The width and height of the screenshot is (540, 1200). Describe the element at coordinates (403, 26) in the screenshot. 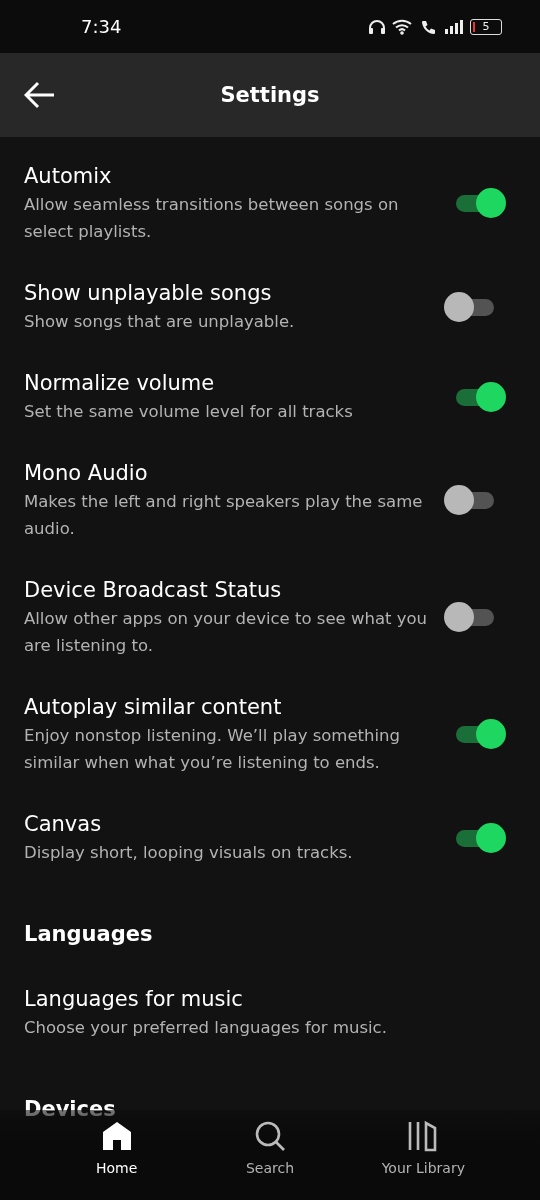

I see `wifi-icon` at that location.